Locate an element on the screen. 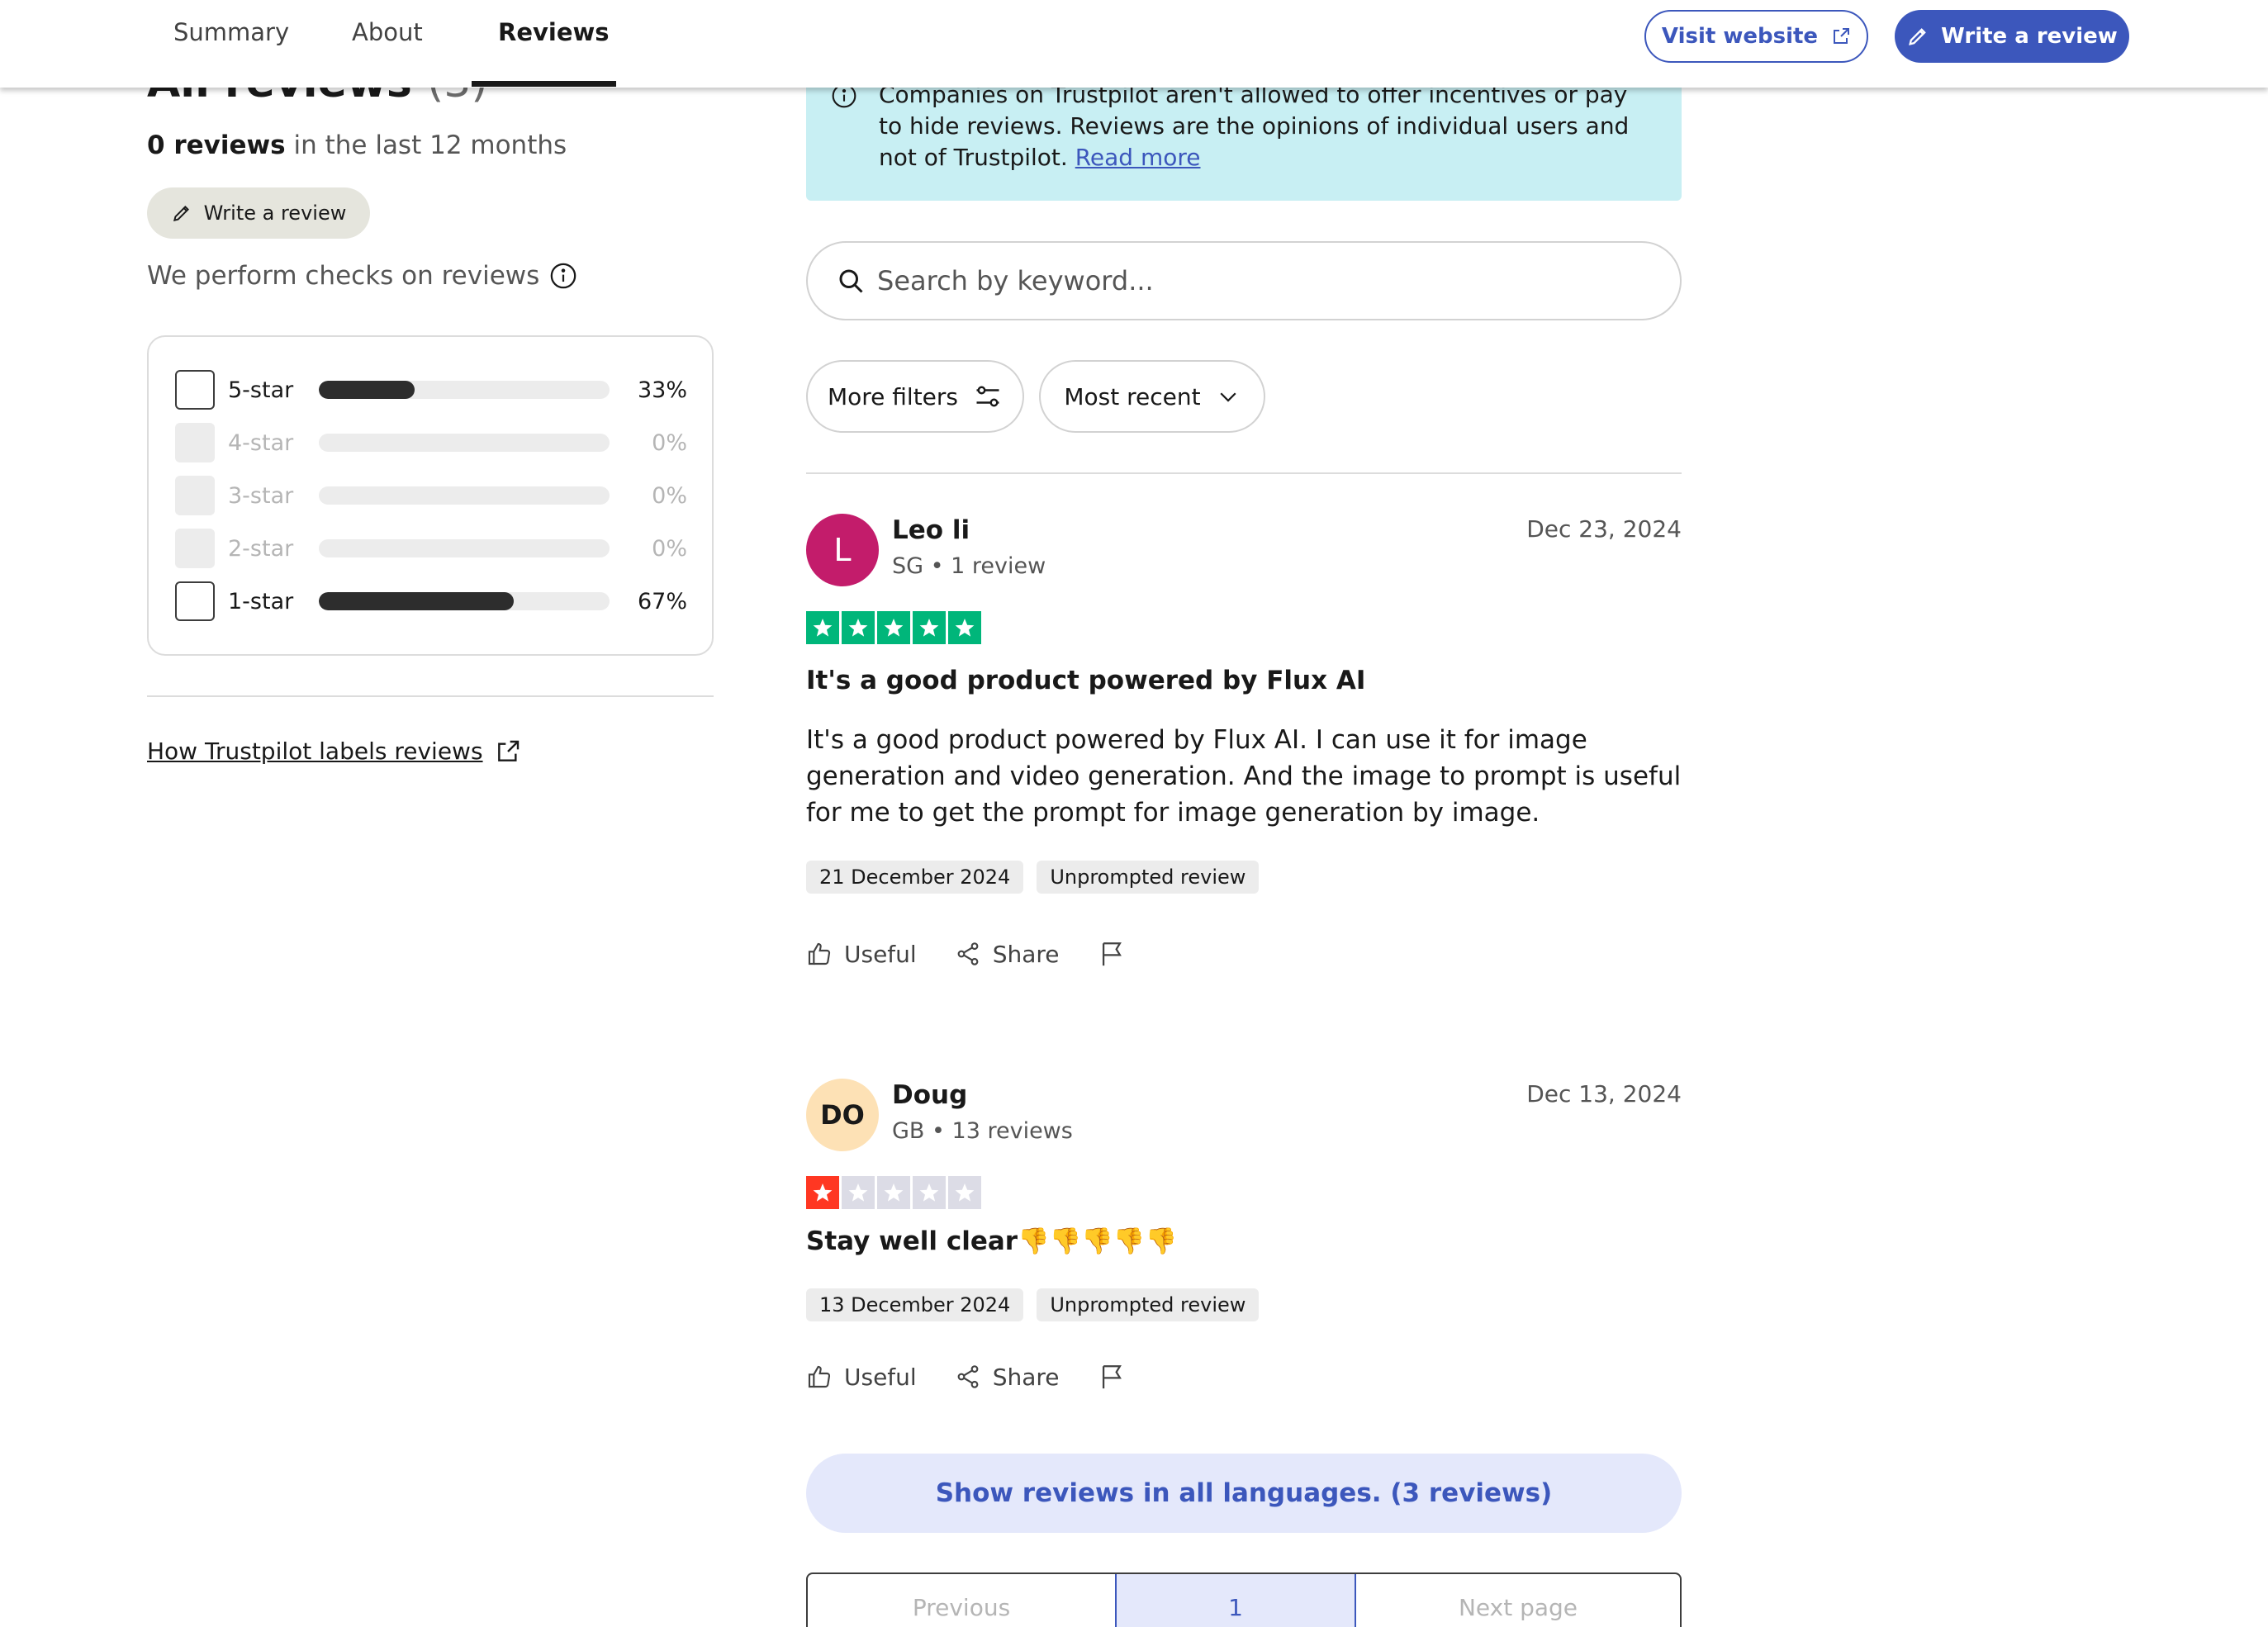  reviewer-meta: GB • 13 reviews is located at coordinates (983, 1131).